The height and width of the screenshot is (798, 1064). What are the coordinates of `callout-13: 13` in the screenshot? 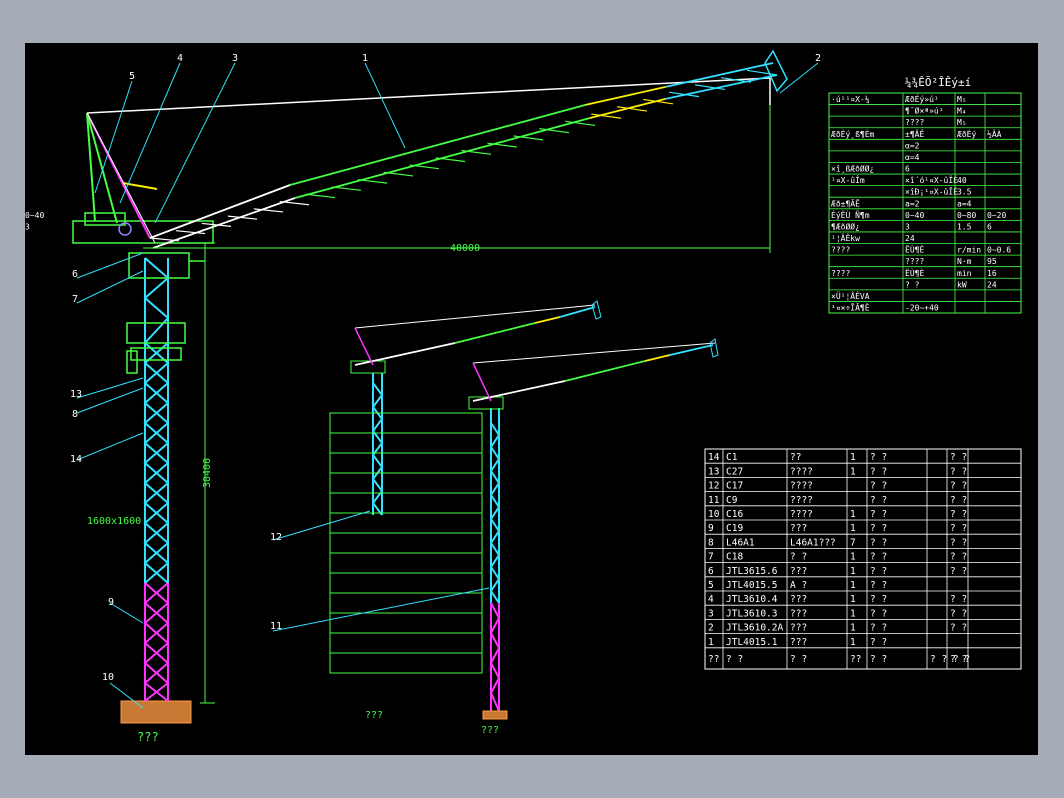 It's located at (76, 394).